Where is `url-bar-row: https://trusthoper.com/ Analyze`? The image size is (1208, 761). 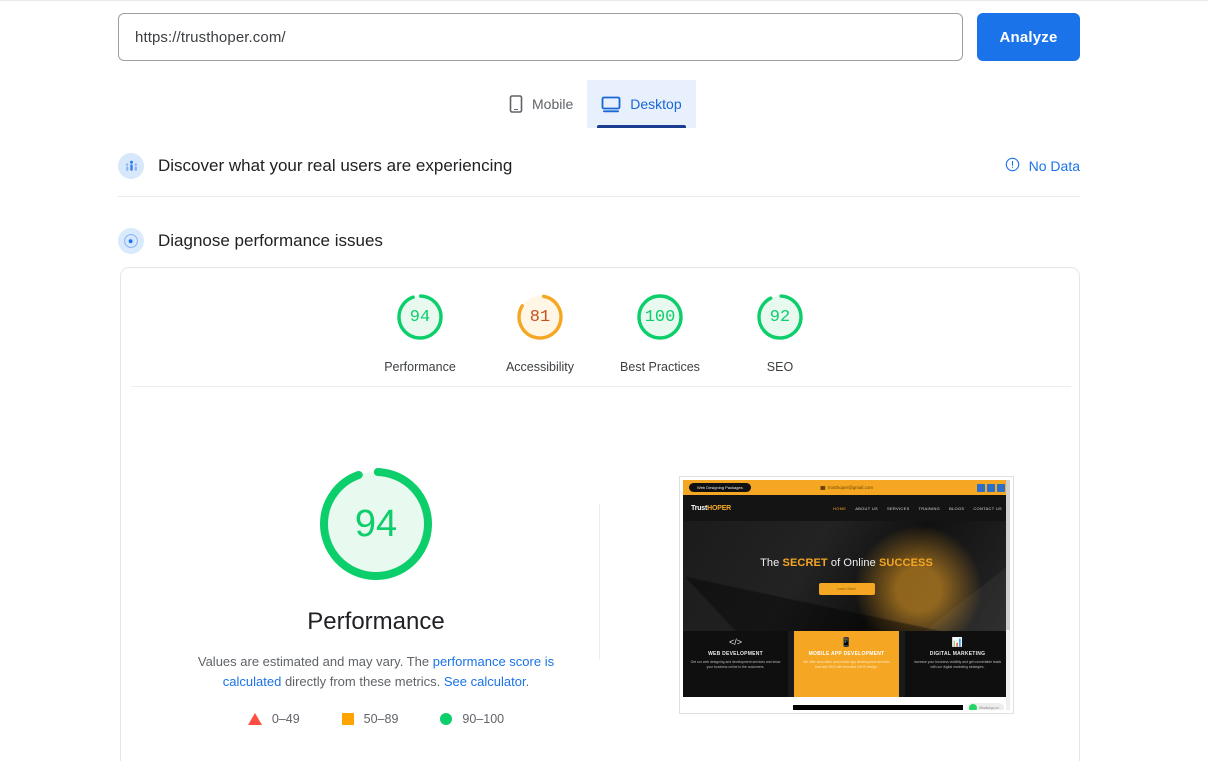
url-bar-row: https://trusthoper.com/ Analyze is located at coordinates (599, 37).